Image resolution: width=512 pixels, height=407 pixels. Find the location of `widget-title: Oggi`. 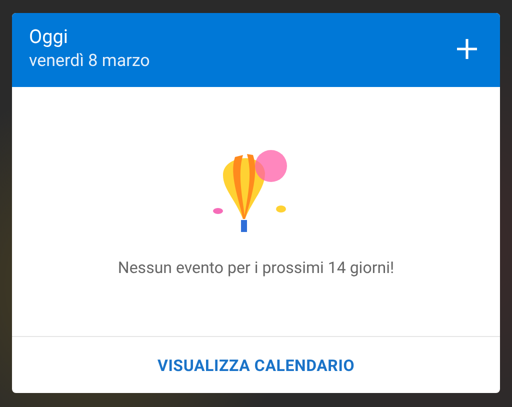

widget-title: Oggi is located at coordinates (49, 37).